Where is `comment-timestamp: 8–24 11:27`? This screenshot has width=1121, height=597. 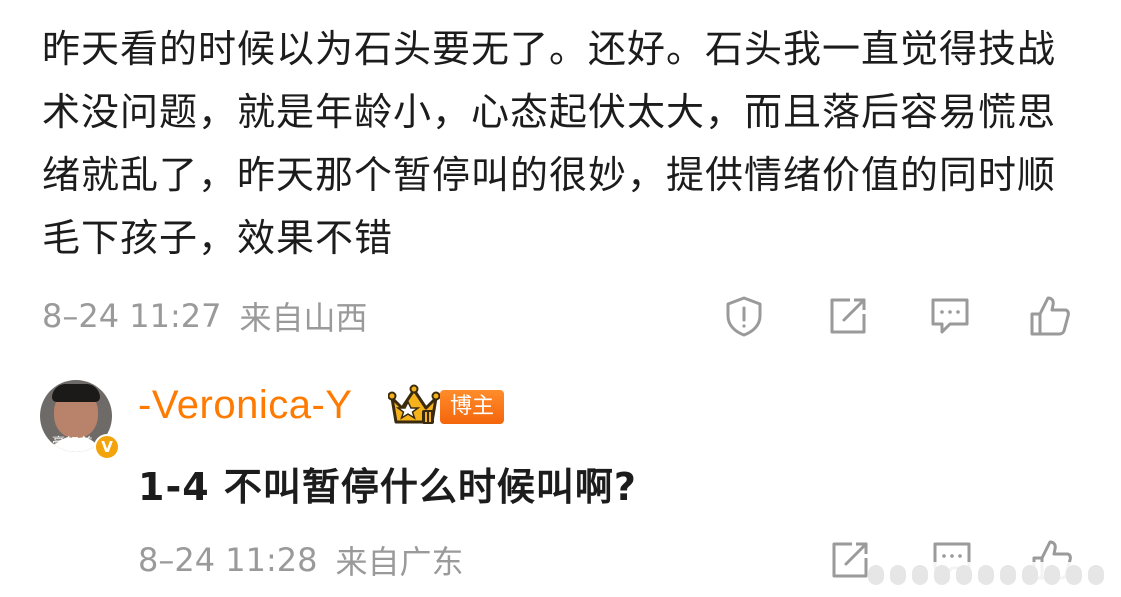 comment-timestamp: 8–24 11:27 is located at coordinates (132, 316).